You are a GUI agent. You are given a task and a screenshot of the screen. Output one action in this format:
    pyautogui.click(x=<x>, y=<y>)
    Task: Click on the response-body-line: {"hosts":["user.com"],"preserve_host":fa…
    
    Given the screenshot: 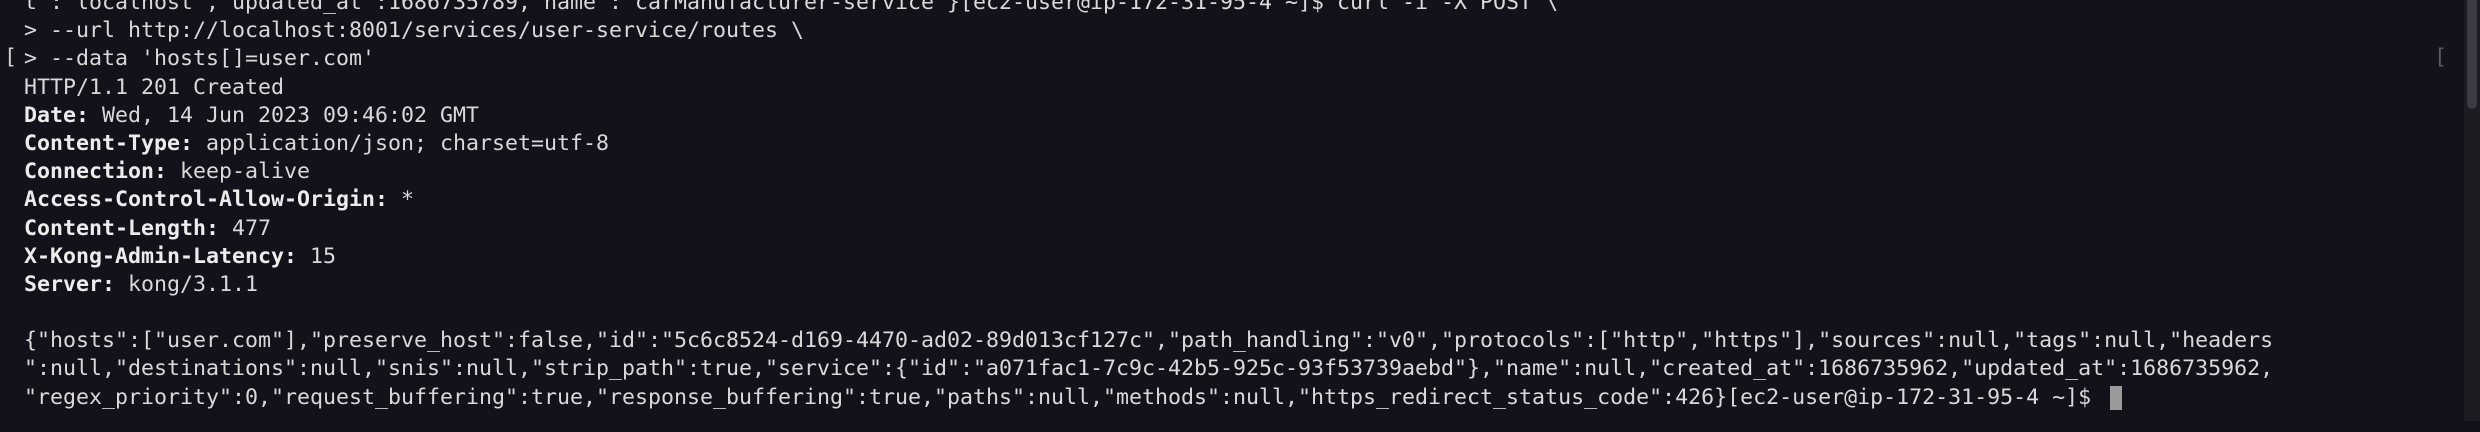 What is the action you would take?
    pyautogui.click(x=1149, y=341)
    